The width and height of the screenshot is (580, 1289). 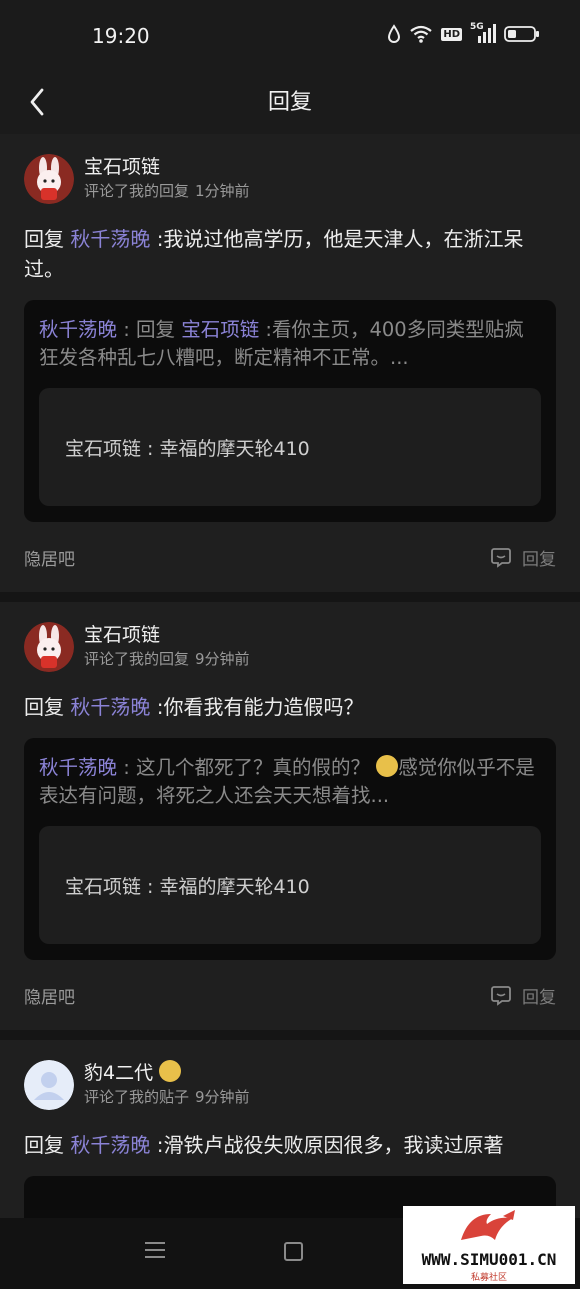 I want to click on nav-bar: 回复, so click(x=290, y=102).